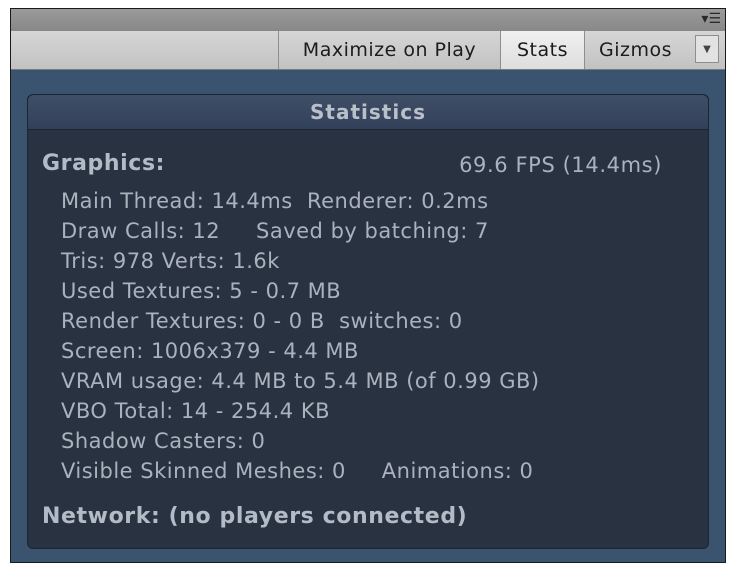  I want to click on statistics-header: Statistics, so click(368, 112).